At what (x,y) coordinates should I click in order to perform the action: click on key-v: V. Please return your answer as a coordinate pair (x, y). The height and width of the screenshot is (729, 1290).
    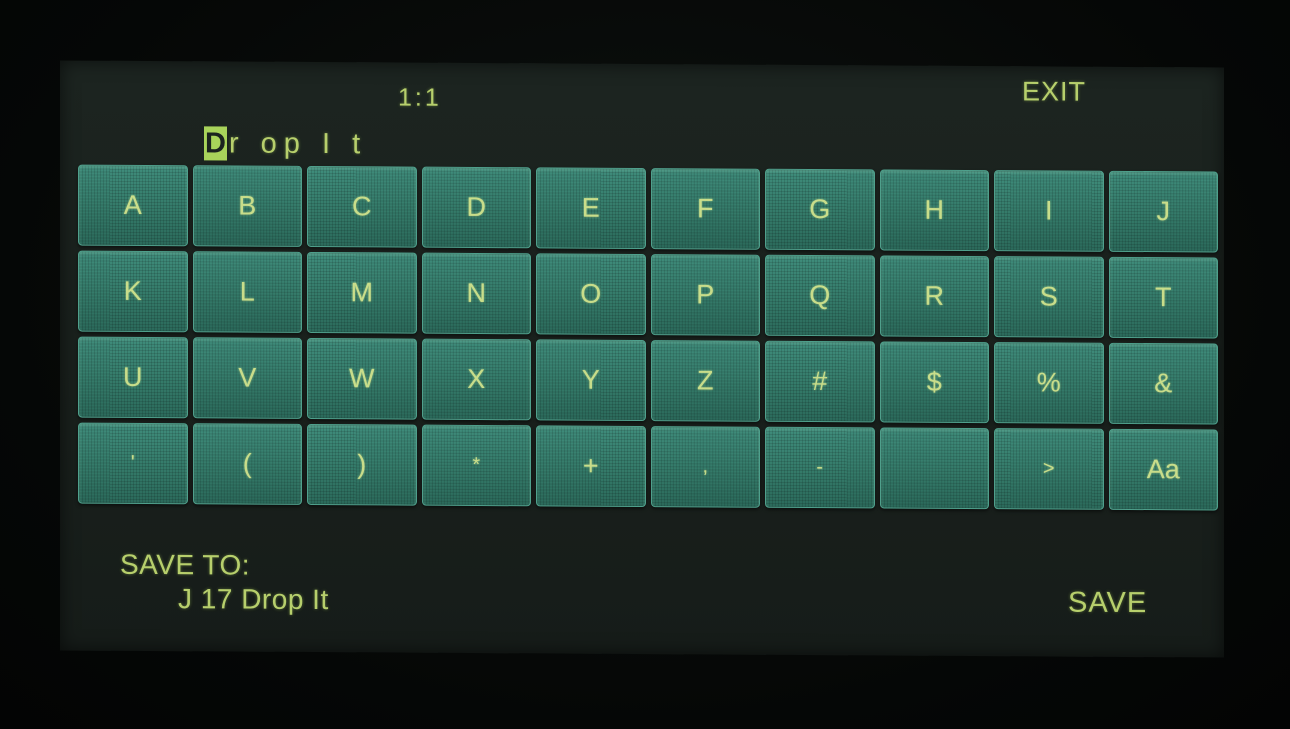
    Looking at the image, I should click on (247, 378).